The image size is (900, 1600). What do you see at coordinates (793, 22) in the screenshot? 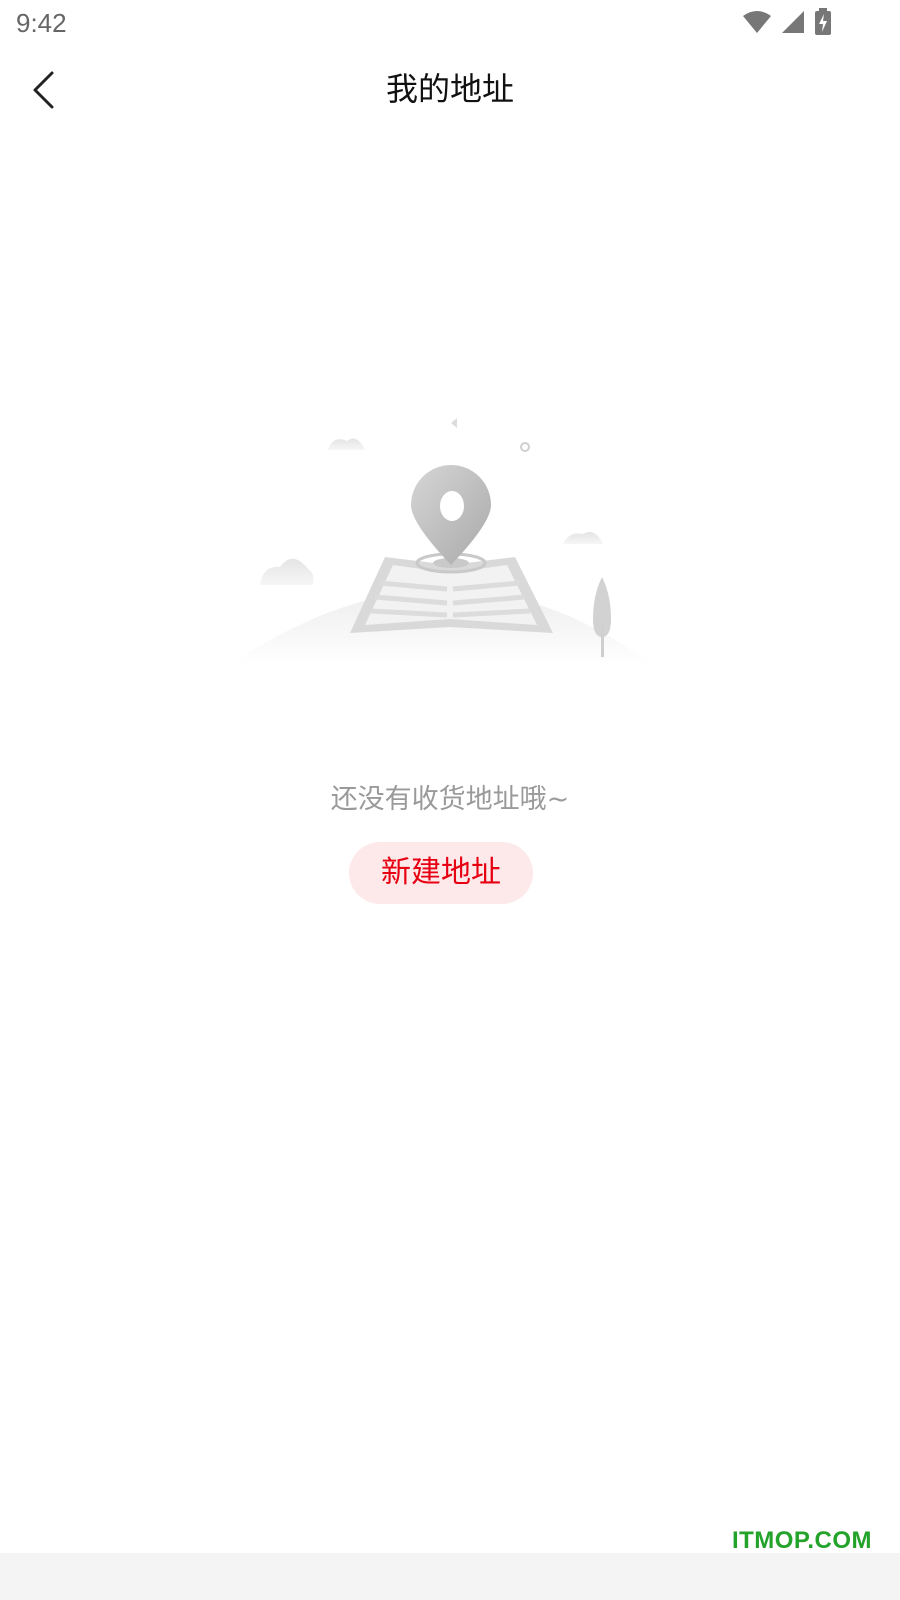
I see `cellular-signal-icon` at bounding box center [793, 22].